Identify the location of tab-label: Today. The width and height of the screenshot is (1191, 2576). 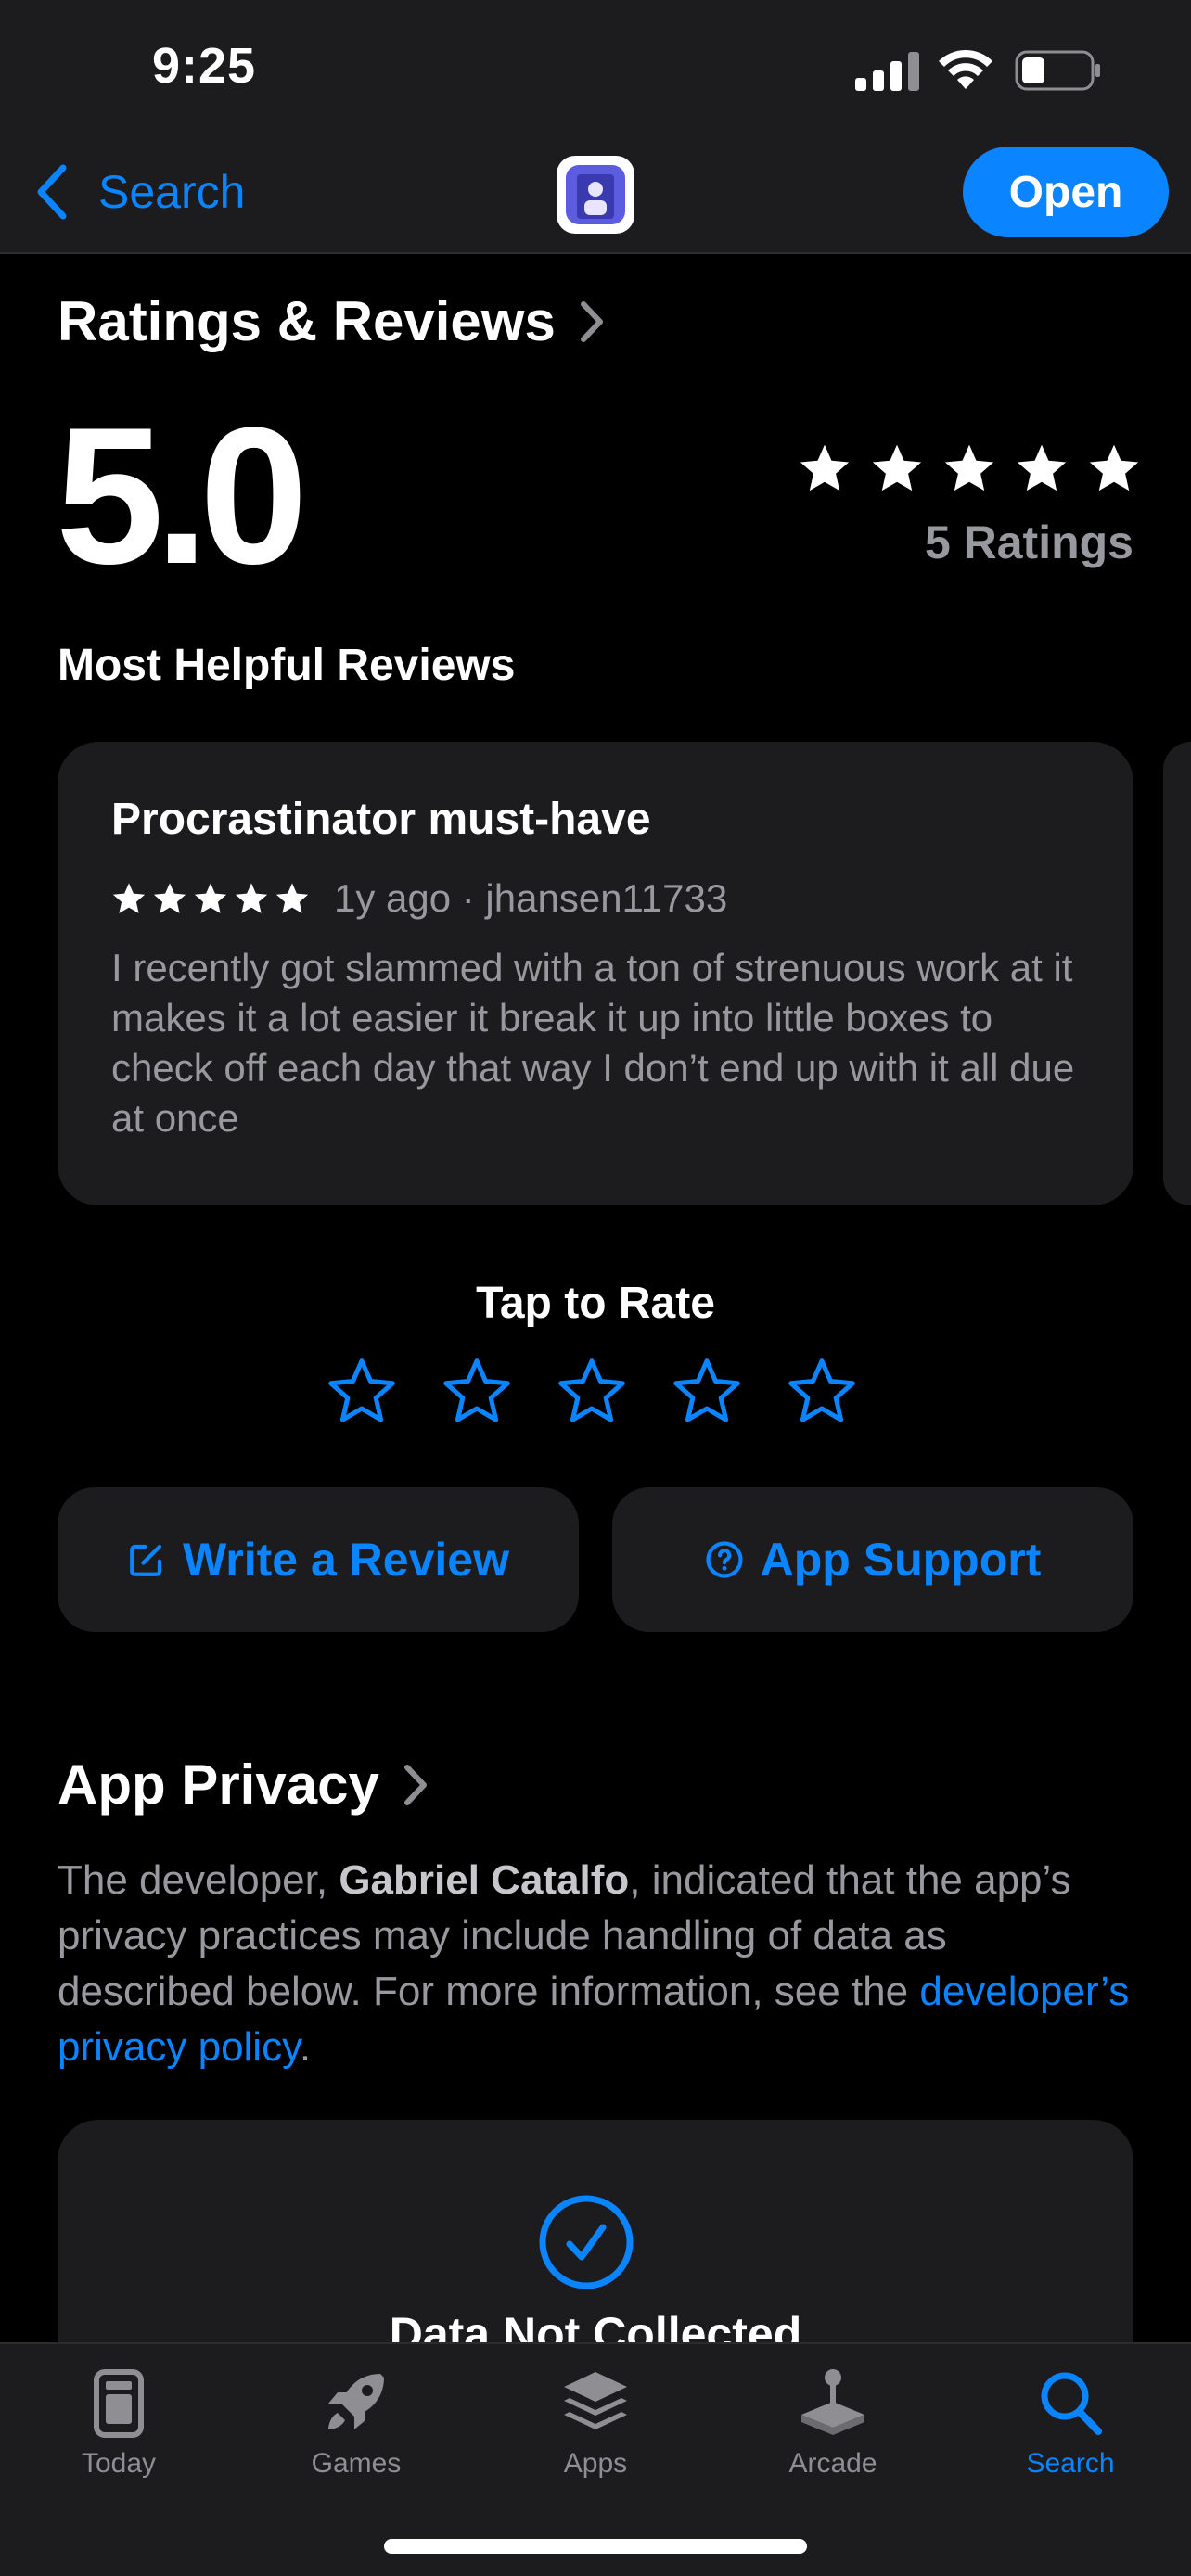
(119, 2463).